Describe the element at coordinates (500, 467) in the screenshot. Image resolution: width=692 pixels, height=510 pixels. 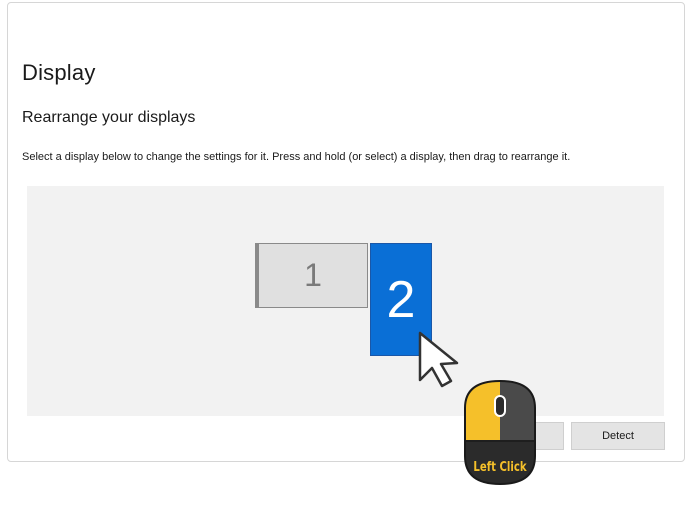
I see `left-click-label: Left Click` at that location.